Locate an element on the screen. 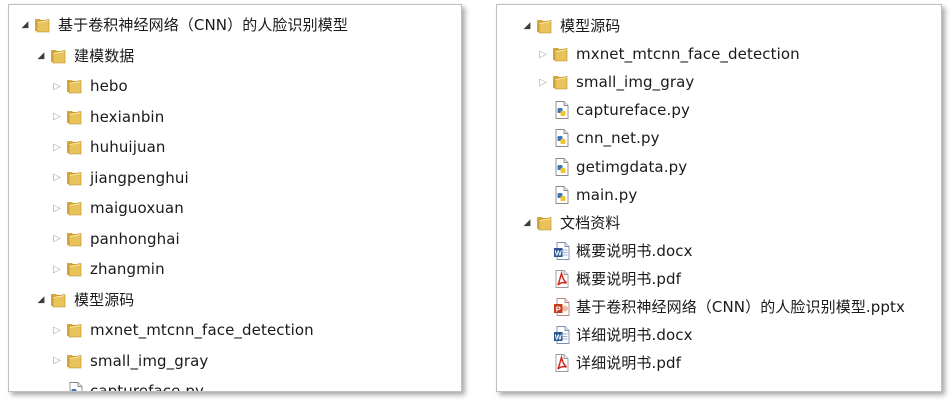 Image resolution: width=952 pixels, height=404 pixels. tree-folder-item: ◢ 文档资料 is located at coordinates (719, 223).